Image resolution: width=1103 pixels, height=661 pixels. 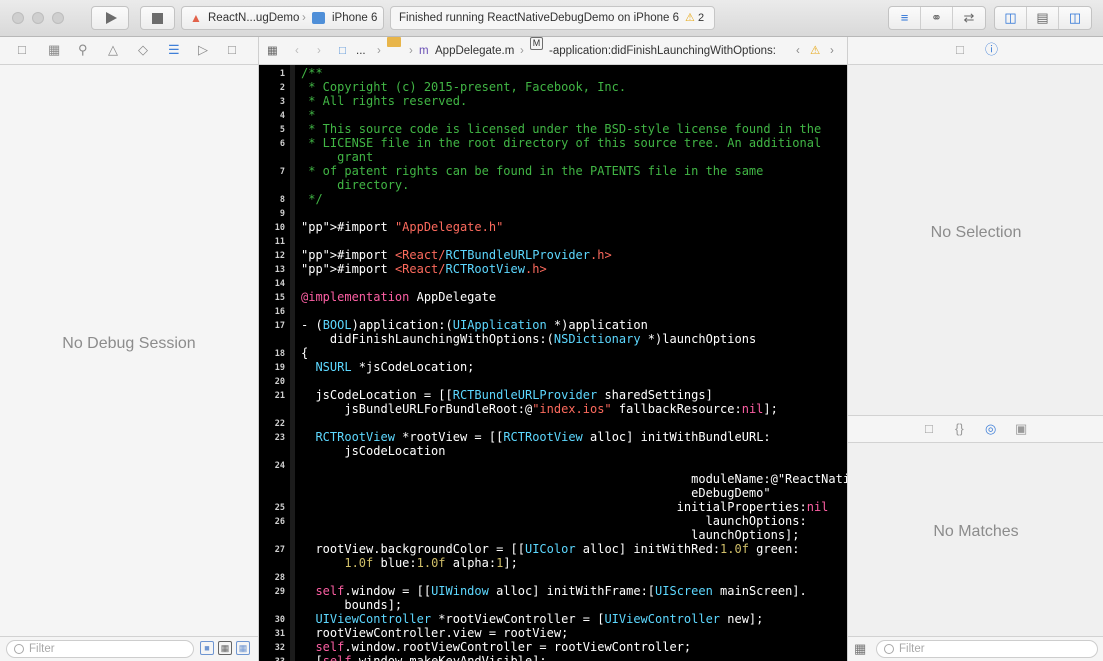 What do you see at coordinates (272, 50) in the screenshot?
I see `related-items-icon: ▦` at bounding box center [272, 50].